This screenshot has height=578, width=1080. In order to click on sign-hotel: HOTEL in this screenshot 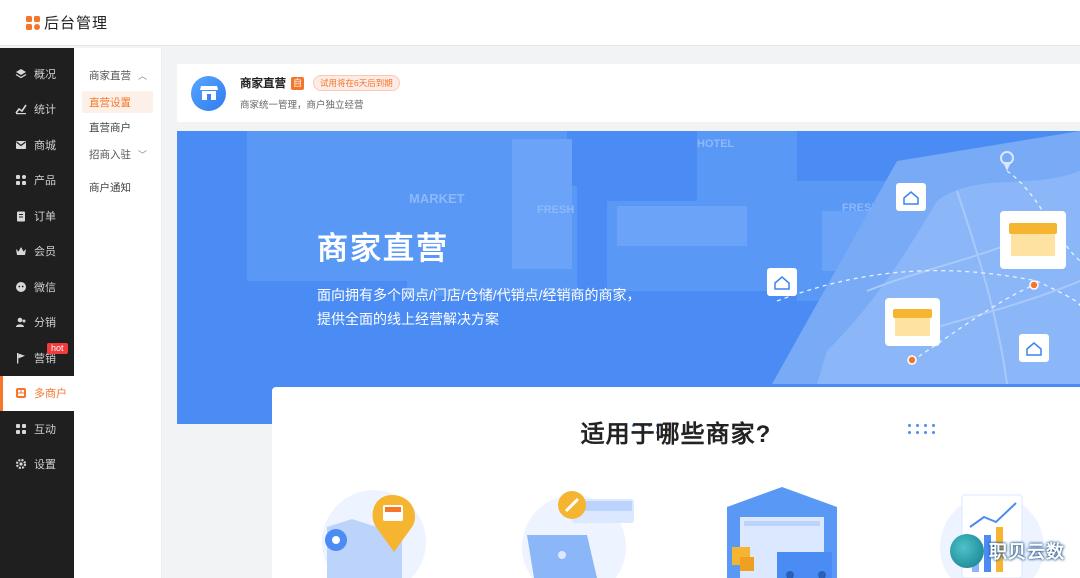, I will do `click(716, 144)`.